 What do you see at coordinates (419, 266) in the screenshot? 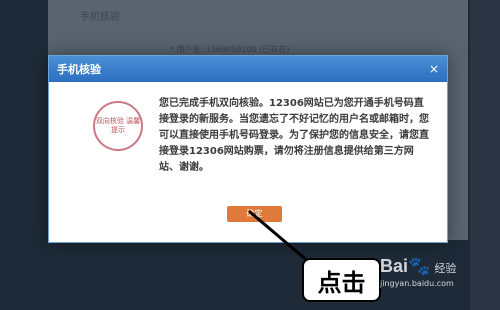
I see `paw-icon: 🐾` at bounding box center [419, 266].